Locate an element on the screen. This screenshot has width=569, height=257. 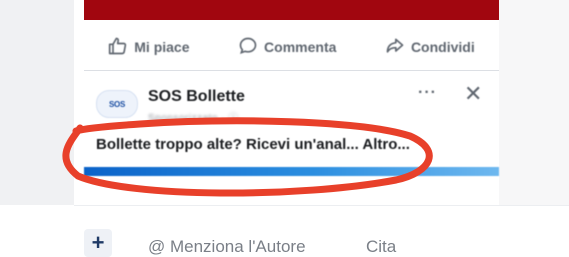
mention-author-button: @ Menziona l'Autore is located at coordinates (227, 247).